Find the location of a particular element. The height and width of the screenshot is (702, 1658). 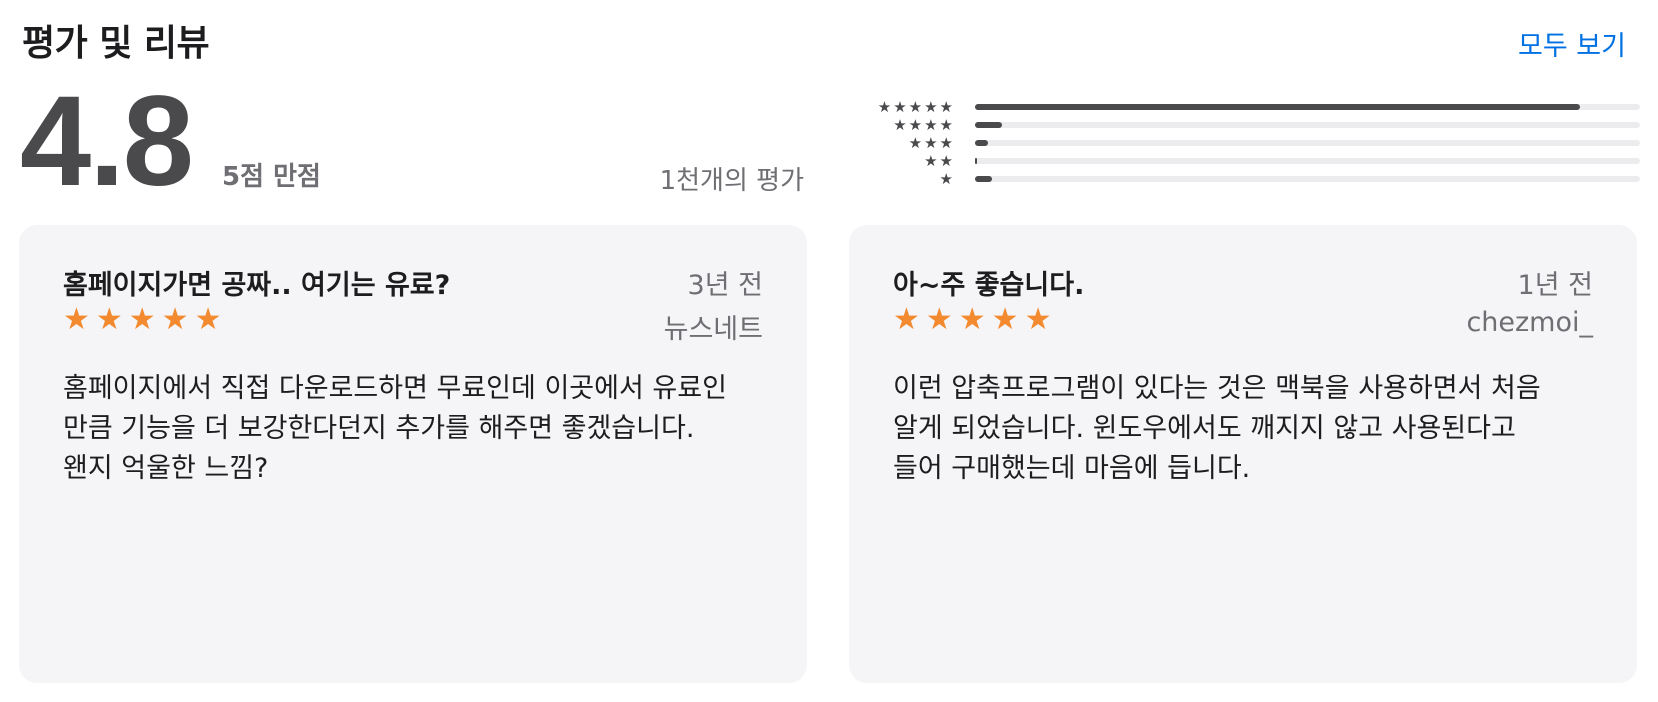

star-icon: ★★ is located at coordinates (939, 160).